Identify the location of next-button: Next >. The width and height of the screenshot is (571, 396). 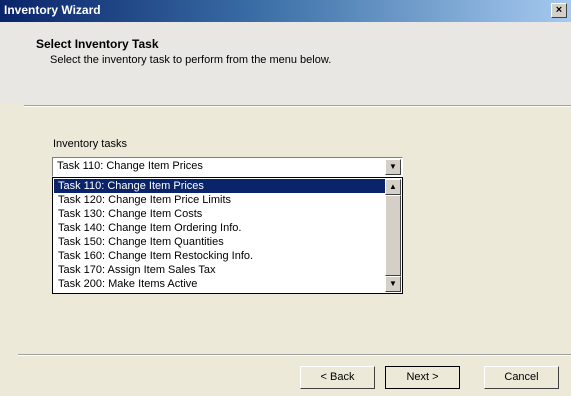
(422, 377).